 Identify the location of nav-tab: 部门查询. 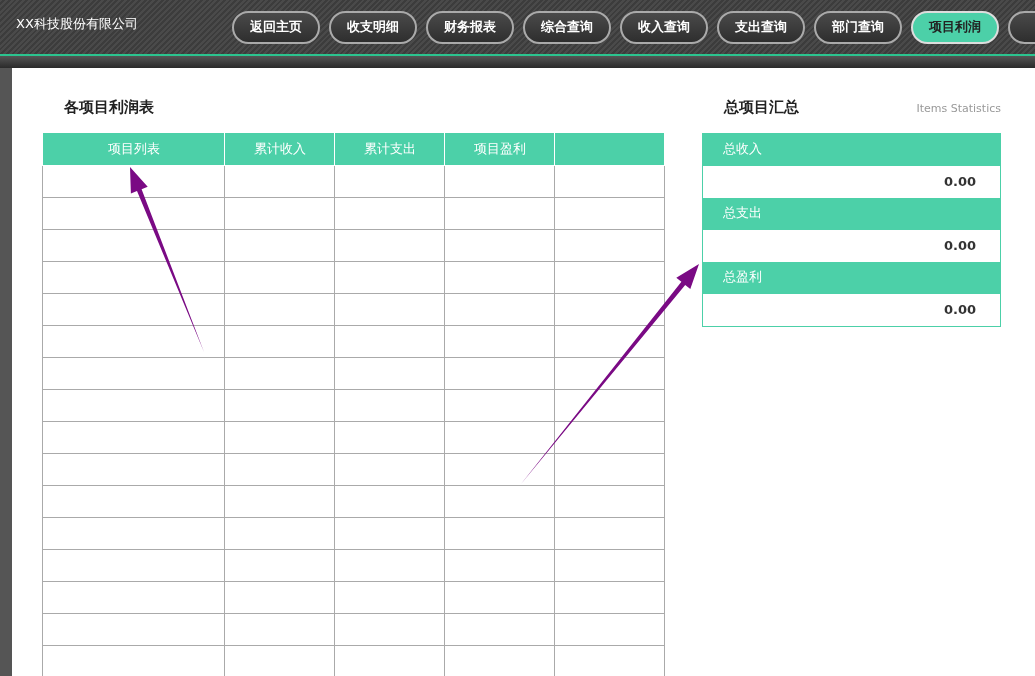
(858, 27).